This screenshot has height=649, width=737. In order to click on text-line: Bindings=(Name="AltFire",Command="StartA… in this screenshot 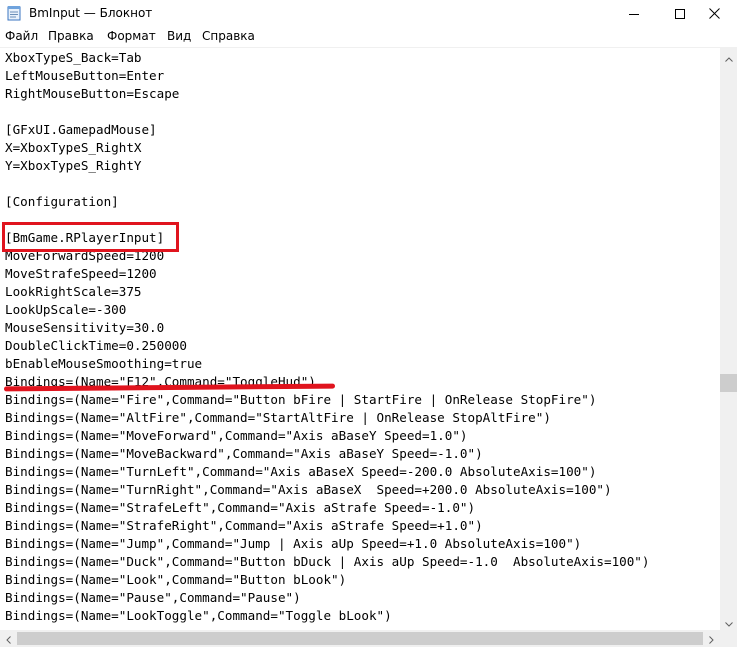, I will do `click(278, 417)`.